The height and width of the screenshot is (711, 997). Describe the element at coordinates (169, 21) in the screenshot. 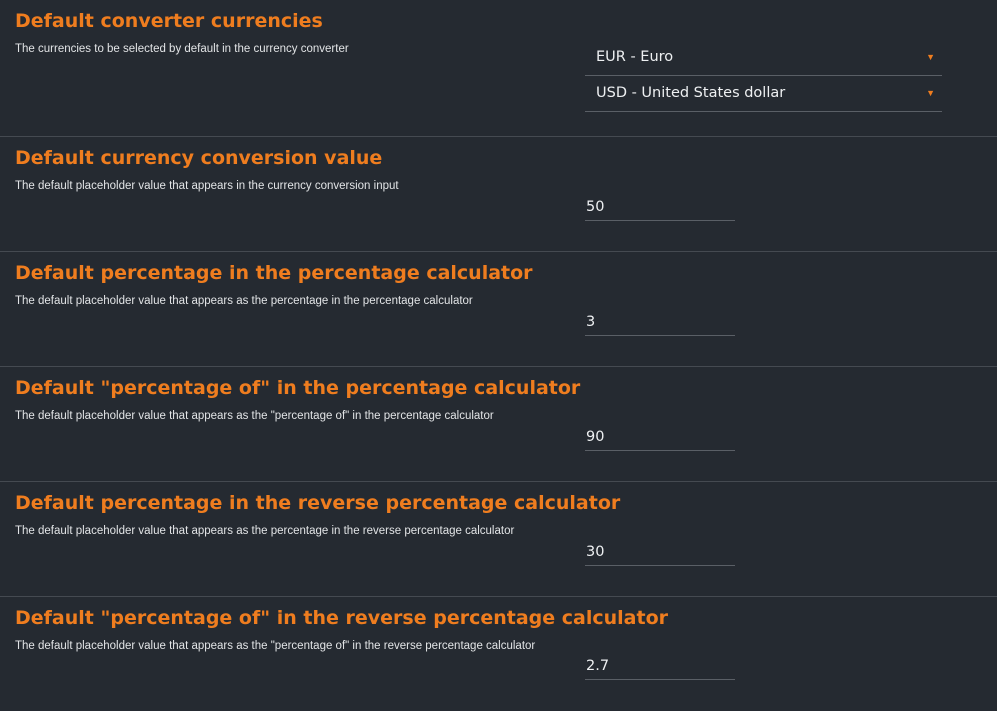

I see `setting-title: Default converter currencies` at that location.